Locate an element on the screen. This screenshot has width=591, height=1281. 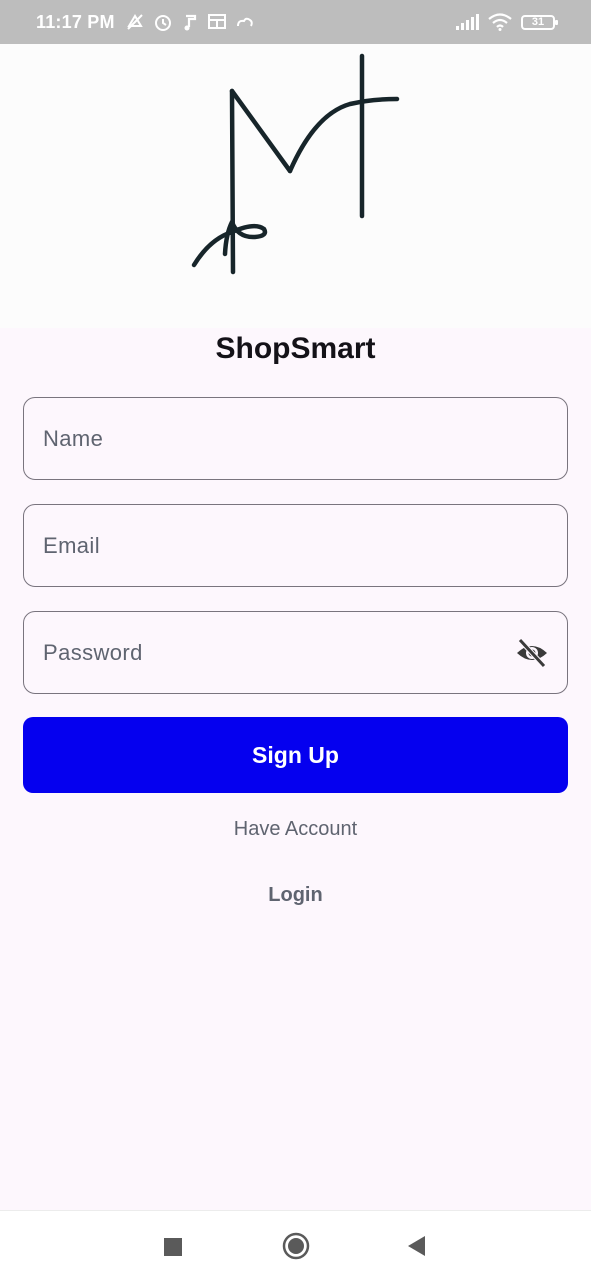
navigation-bar is located at coordinates (295, 1245).